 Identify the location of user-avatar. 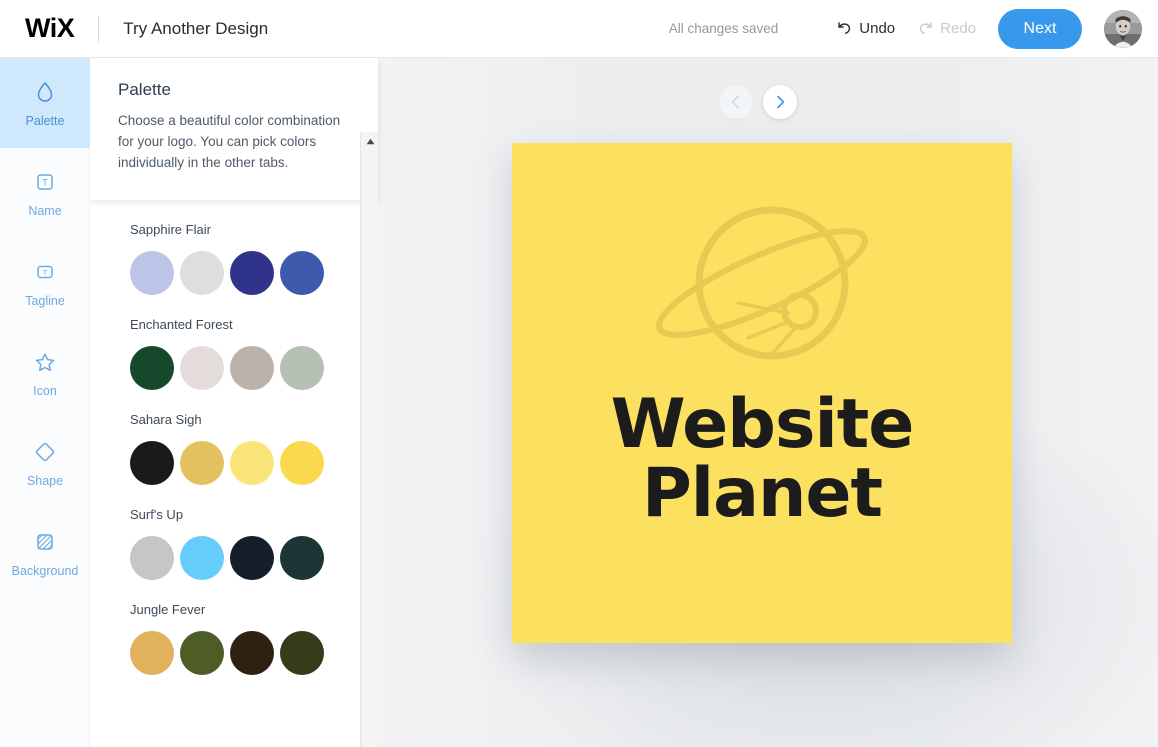
(1123, 28).